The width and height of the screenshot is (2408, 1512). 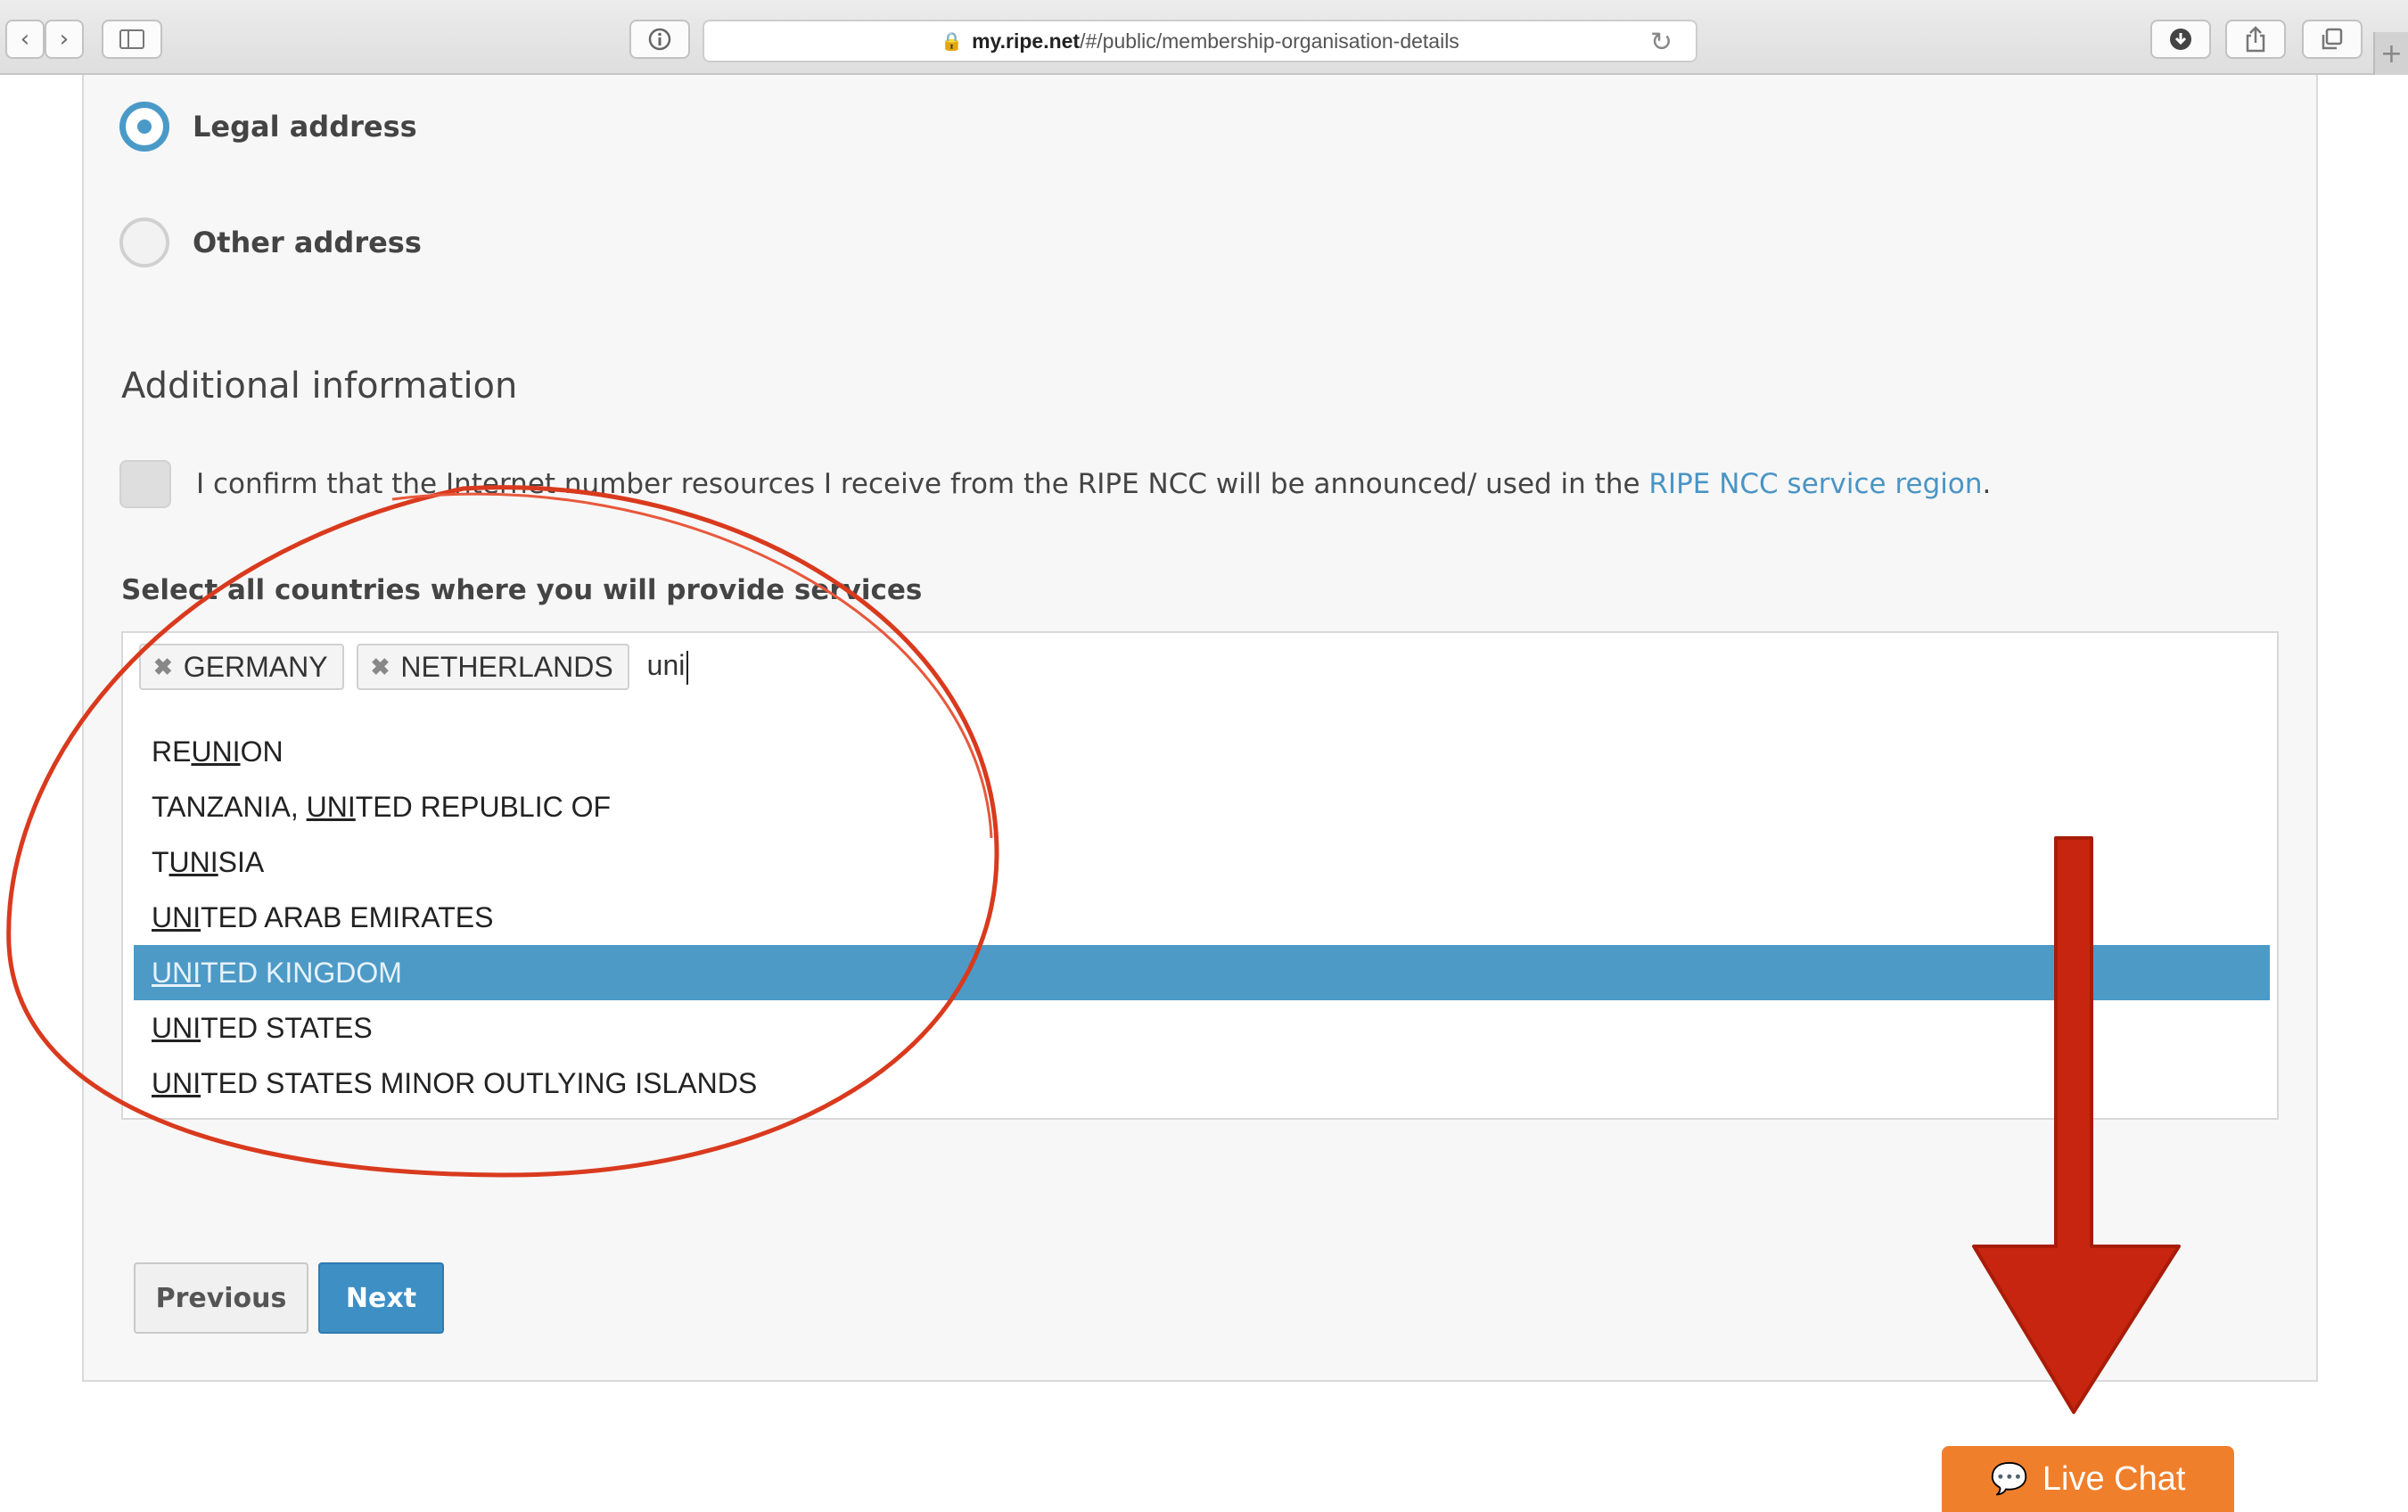 I want to click on share-icon, so click(x=2255, y=39).